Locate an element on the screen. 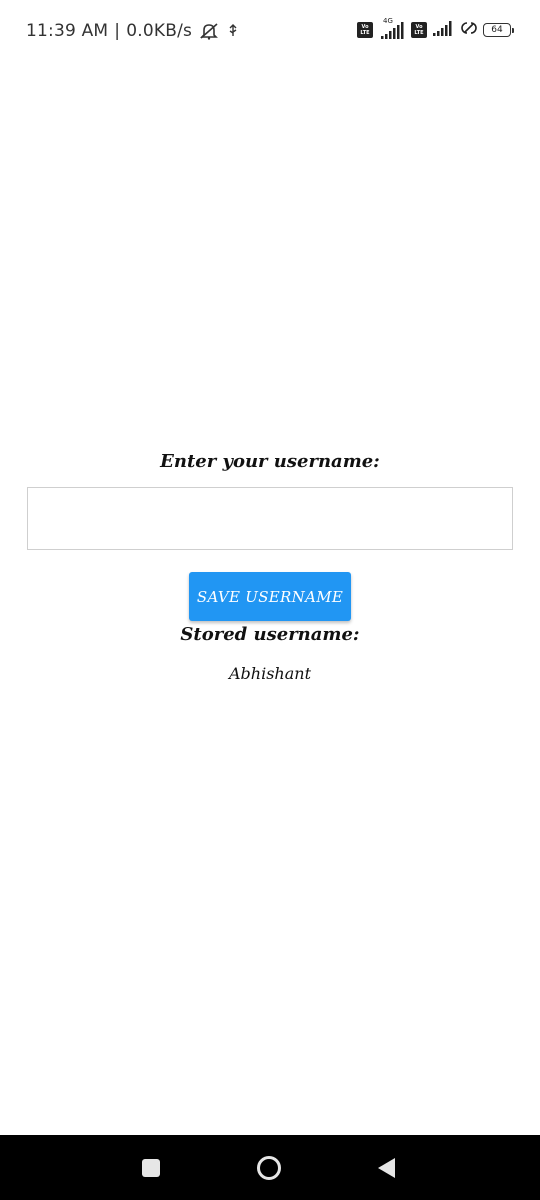  volte-icon-sim1: Vo LTE is located at coordinates (365, 30).